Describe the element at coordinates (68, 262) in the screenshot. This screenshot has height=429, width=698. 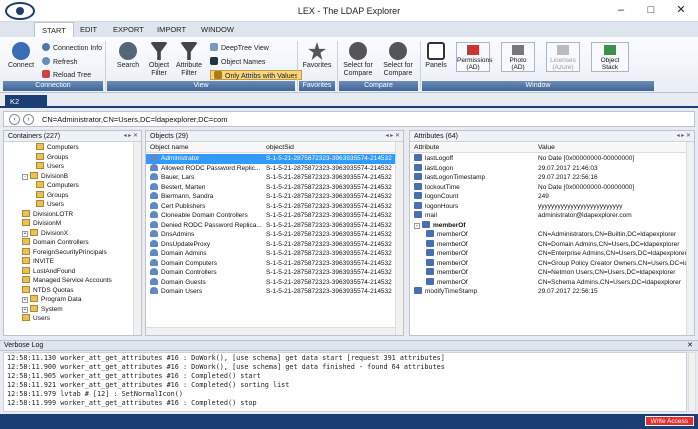
I see `tree-item: INVITE` at that location.